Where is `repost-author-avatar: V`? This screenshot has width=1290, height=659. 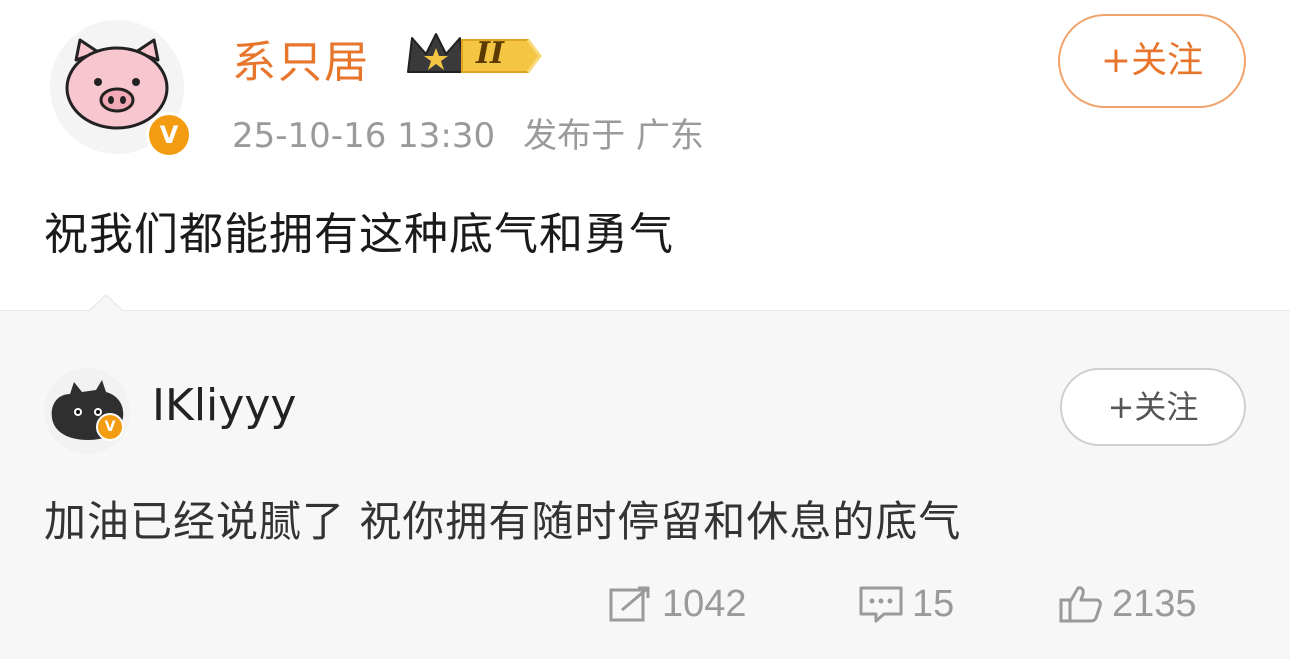 repost-author-avatar: V is located at coordinates (87, 411).